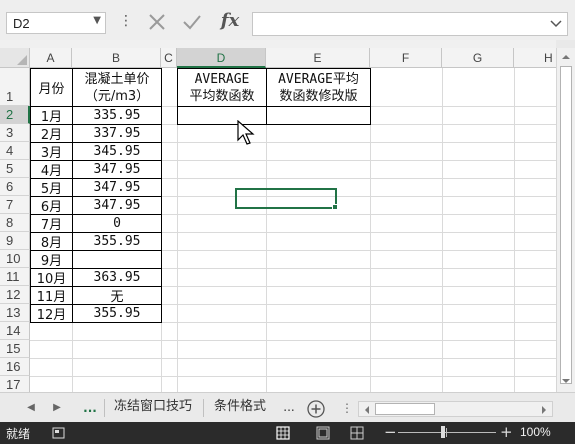 The height and width of the screenshot is (444, 575). Describe the element at coordinates (57, 408) in the screenshot. I see `tab-scroll-right-icon: ▶` at that location.